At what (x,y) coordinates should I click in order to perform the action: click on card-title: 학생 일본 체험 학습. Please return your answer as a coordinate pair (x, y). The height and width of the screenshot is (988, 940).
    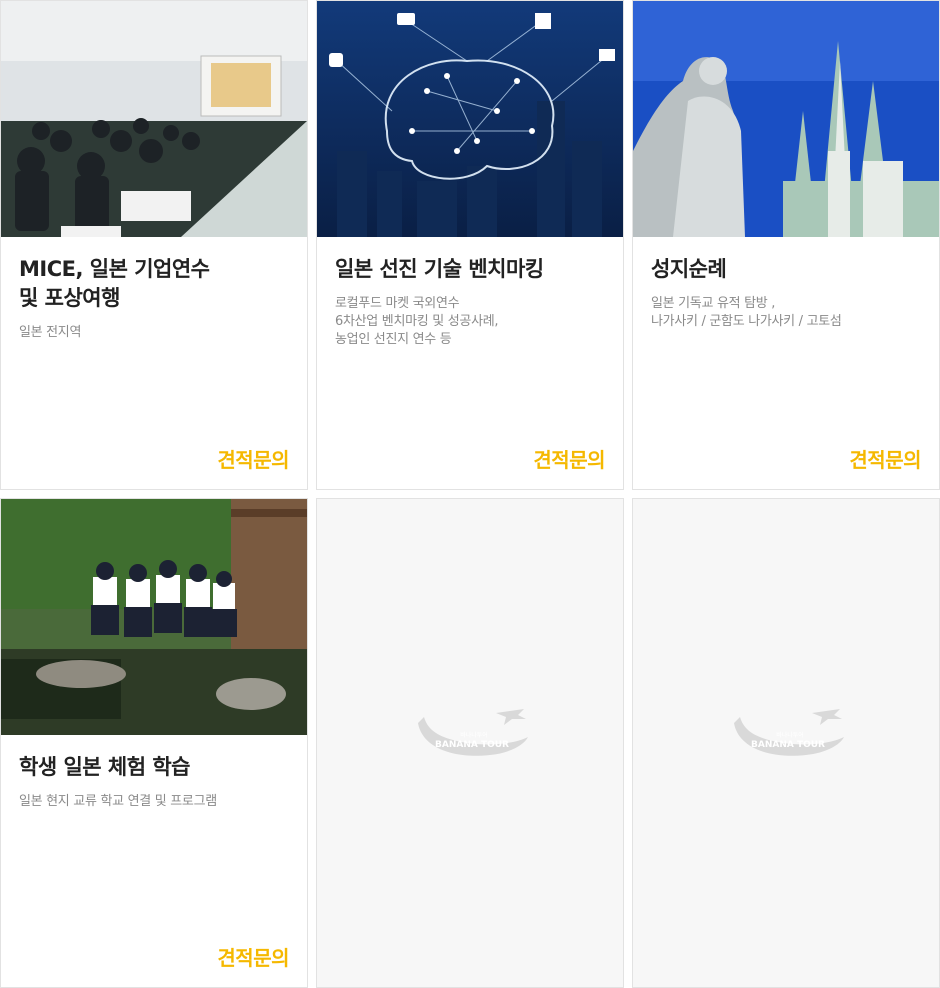
    Looking at the image, I should click on (105, 767).